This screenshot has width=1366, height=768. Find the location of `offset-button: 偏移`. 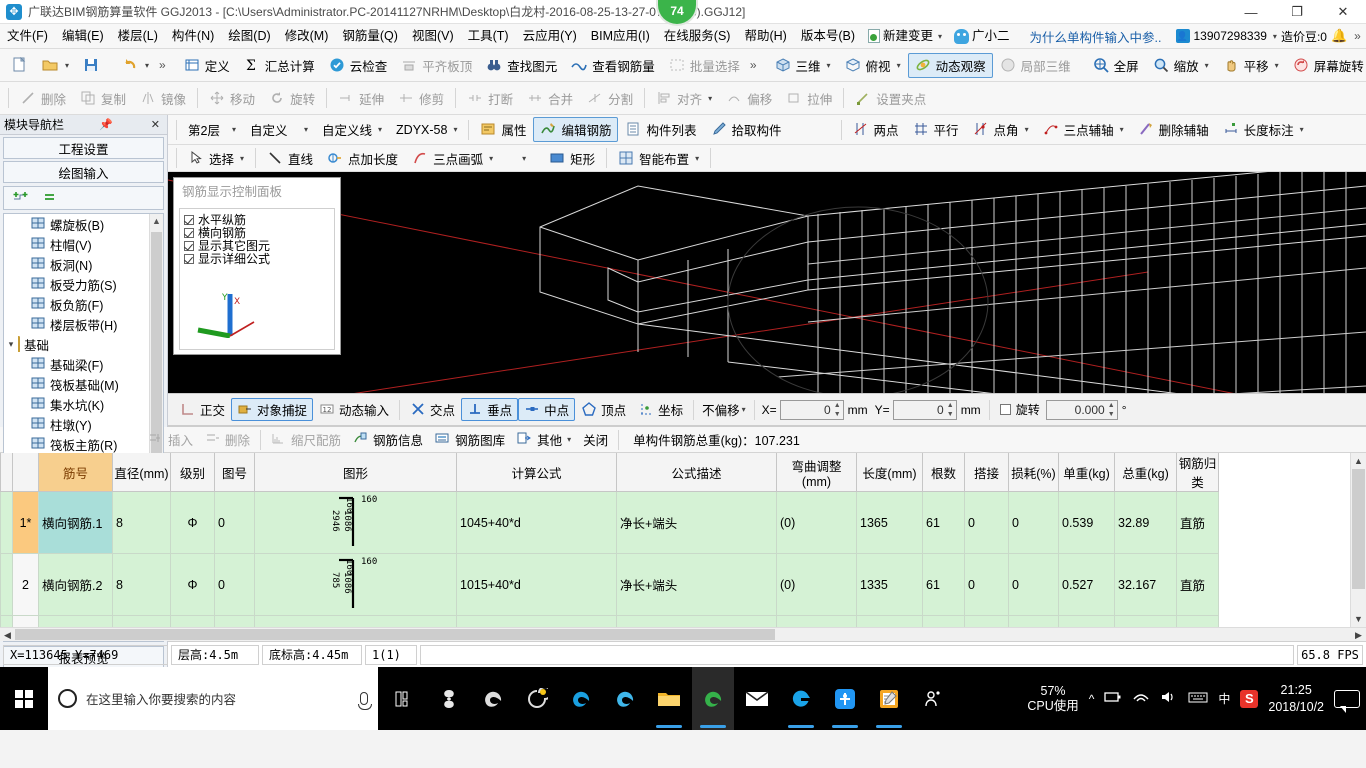

offset-button: 偏移 is located at coordinates (749, 98).